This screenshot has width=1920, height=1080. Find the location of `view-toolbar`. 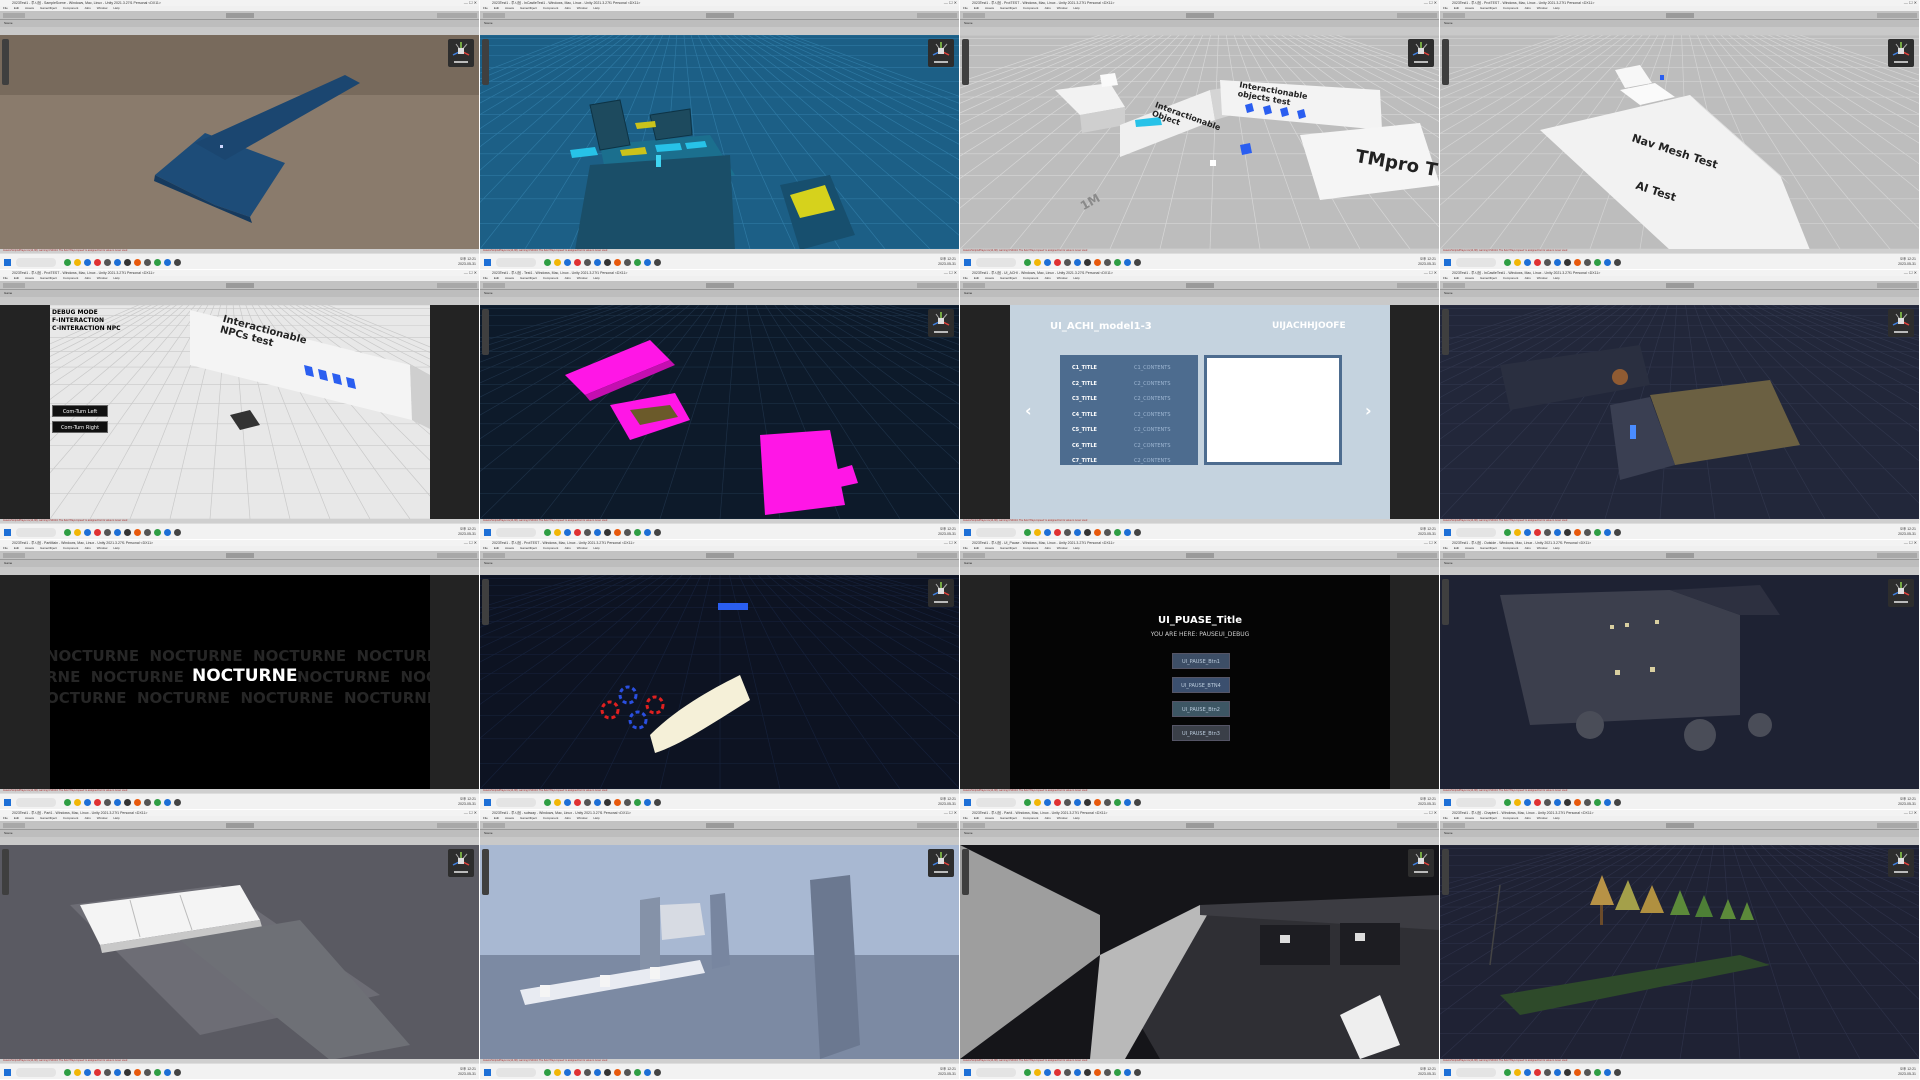

view-toolbar is located at coordinates (1199, 841).